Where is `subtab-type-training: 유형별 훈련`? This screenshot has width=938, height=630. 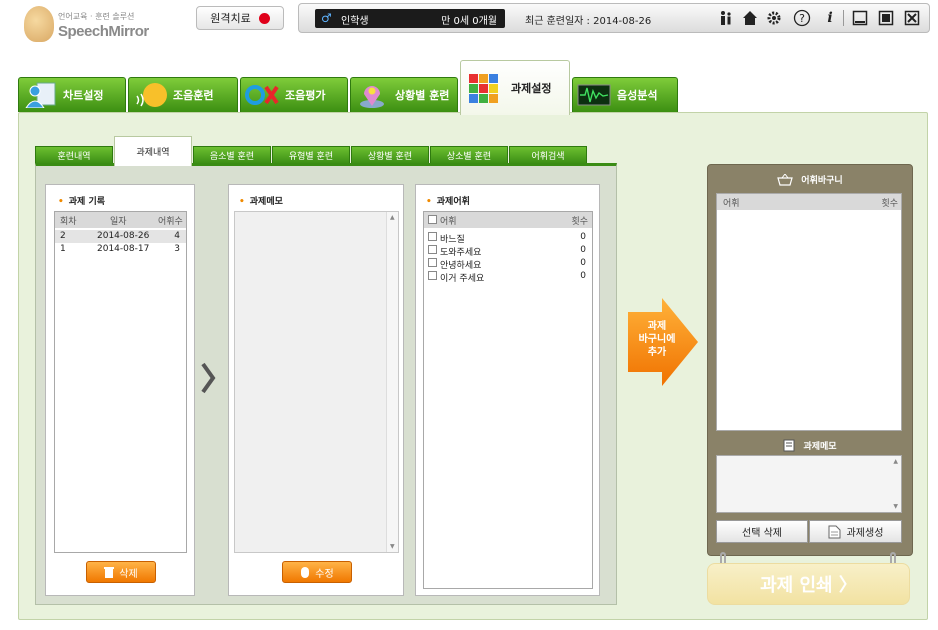 subtab-type-training: 유형별 훈련 is located at coordinates (311, 155).